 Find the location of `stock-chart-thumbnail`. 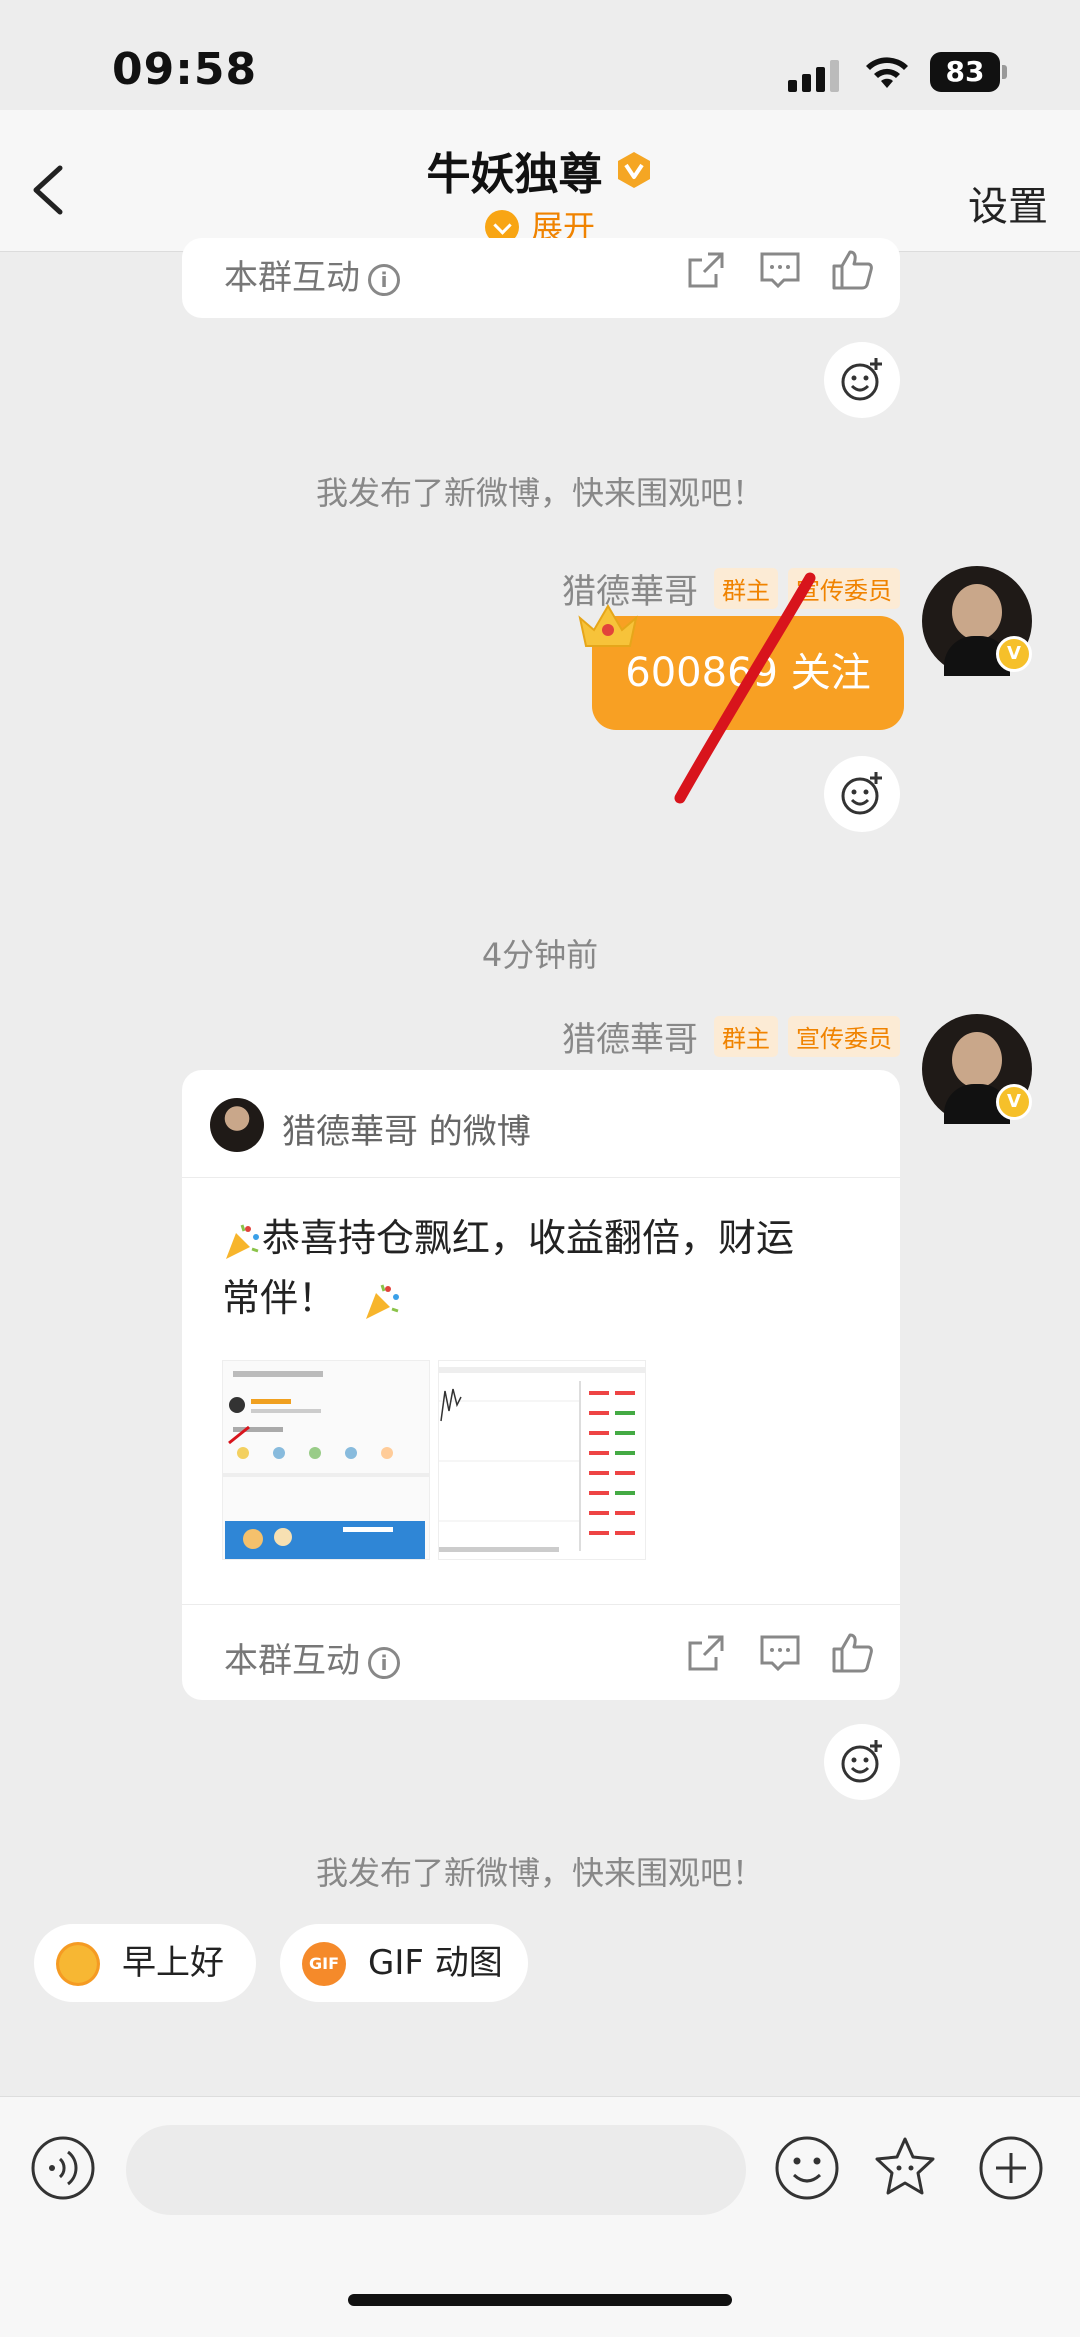

stock-chart-thumbnail is located at coordinates (542, 1460).